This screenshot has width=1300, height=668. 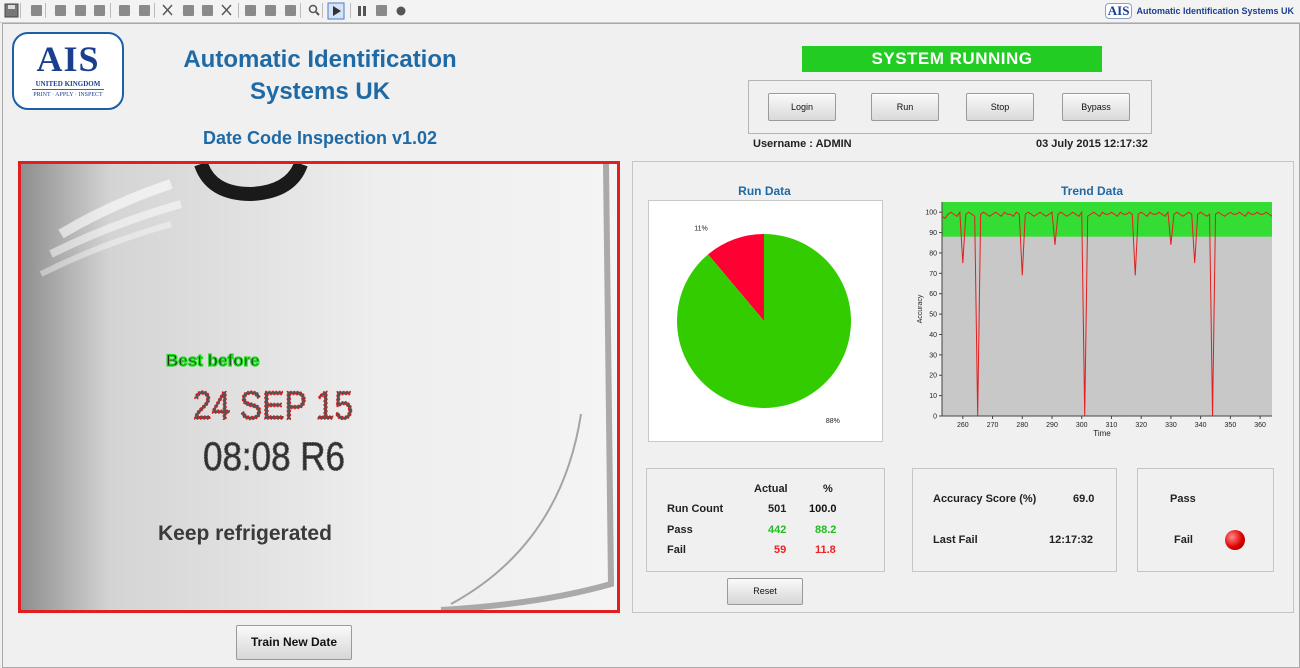 I want to click on run-data-chart: 11% 88%, so click(x=765, y=321).